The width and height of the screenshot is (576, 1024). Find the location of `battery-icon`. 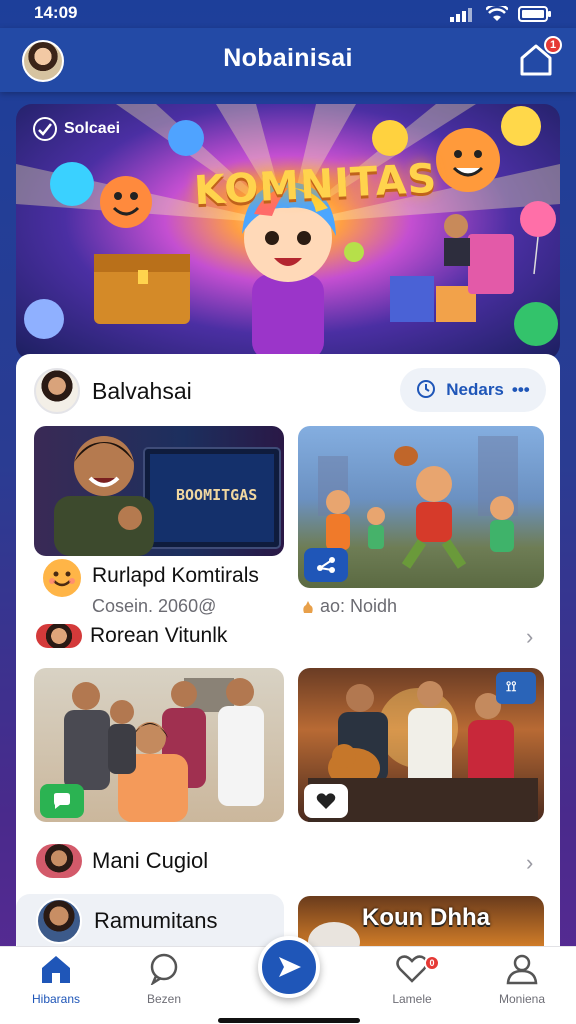

battery-icon is located at coordinates (534, 14).